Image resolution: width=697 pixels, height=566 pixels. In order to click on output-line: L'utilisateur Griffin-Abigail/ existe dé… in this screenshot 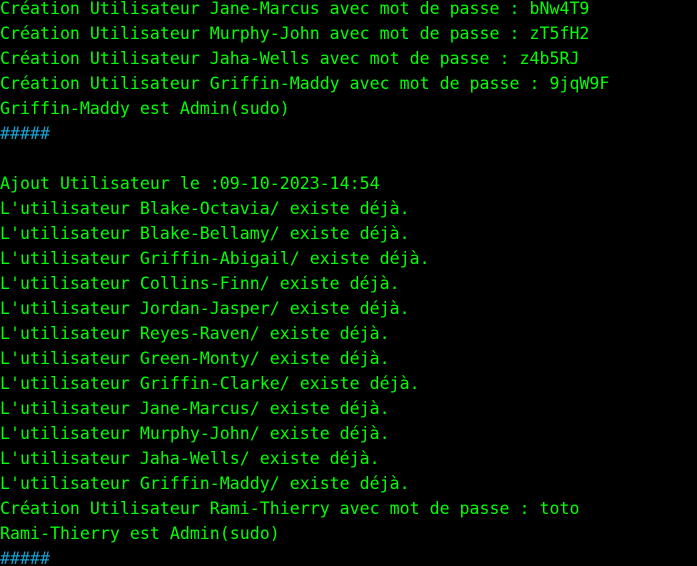, I will do `click(215, 258)`.